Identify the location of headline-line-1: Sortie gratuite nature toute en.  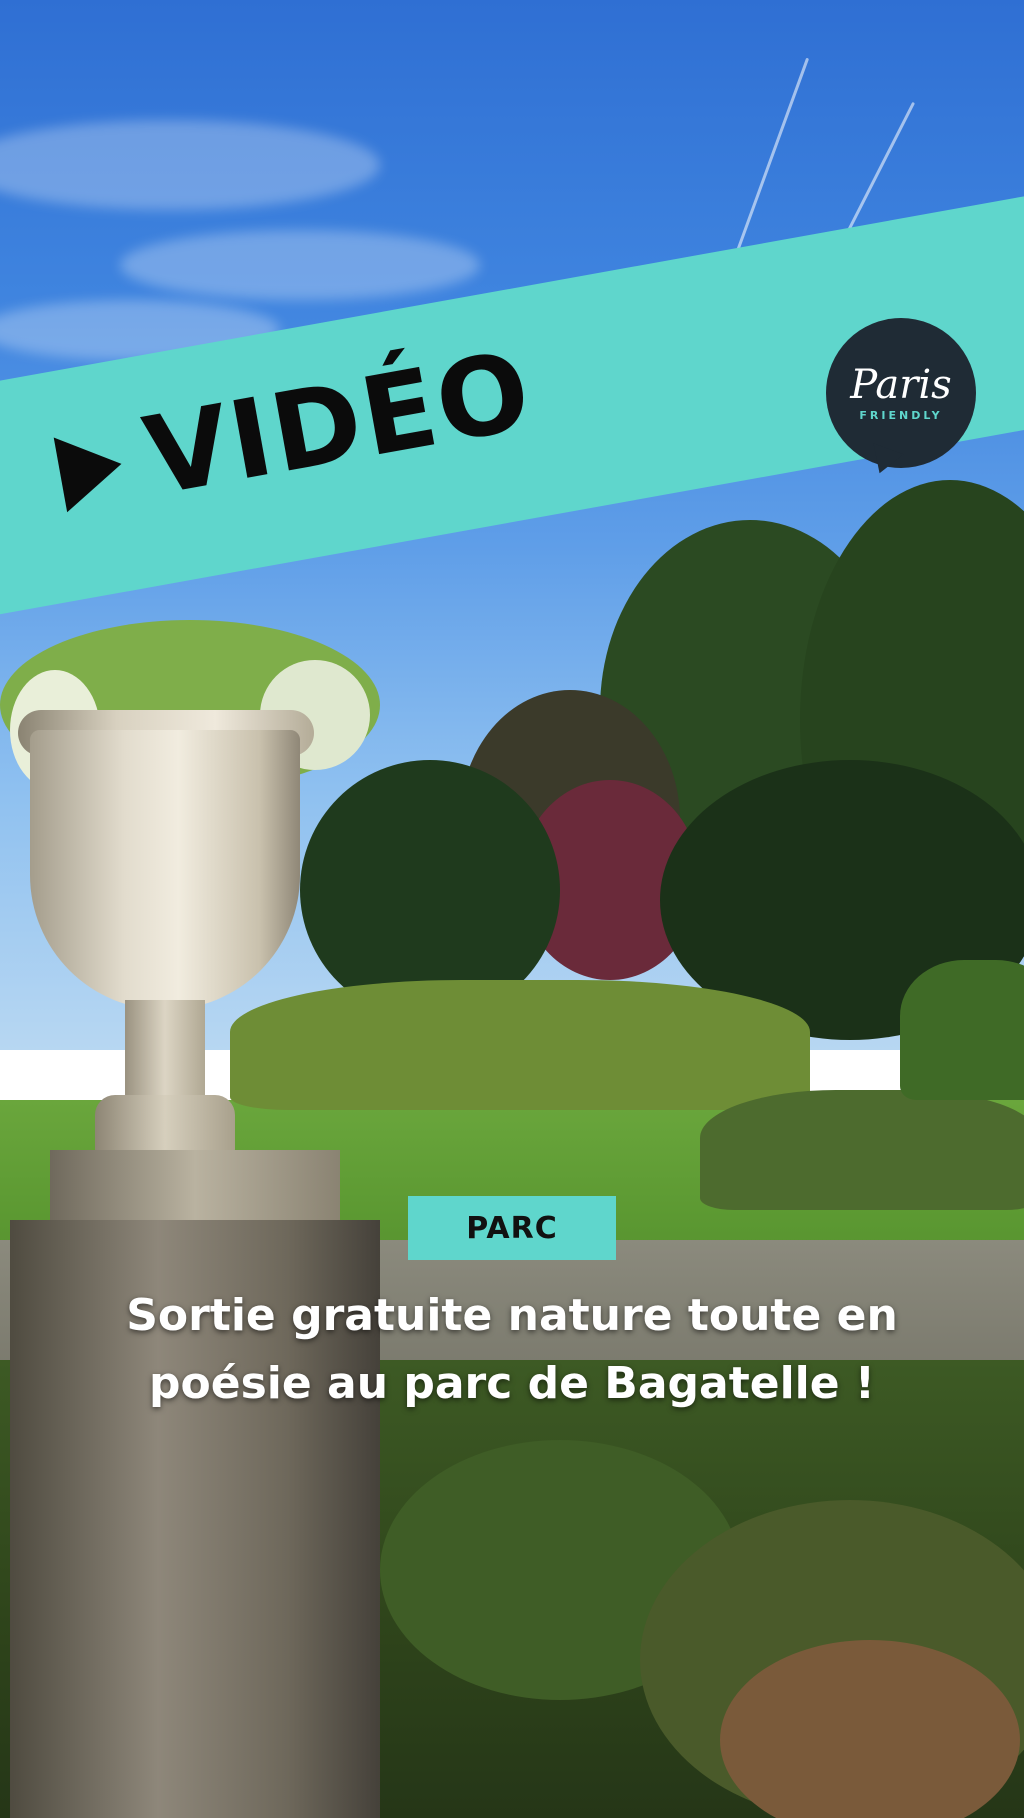
(512, 1315).